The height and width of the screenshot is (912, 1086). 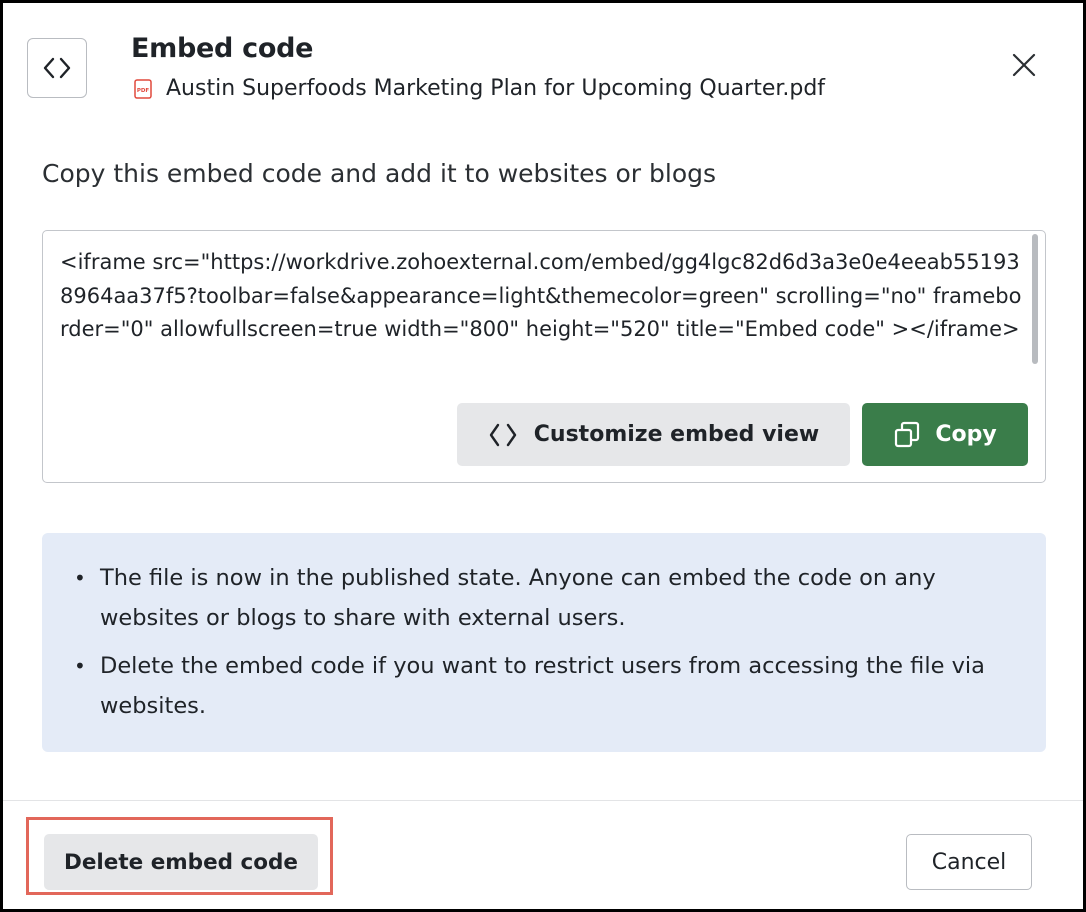 What do you see at coordinates (966, 434) in the screenshot?
I see `copy-label: Copy` at bounding box center [966, 434].